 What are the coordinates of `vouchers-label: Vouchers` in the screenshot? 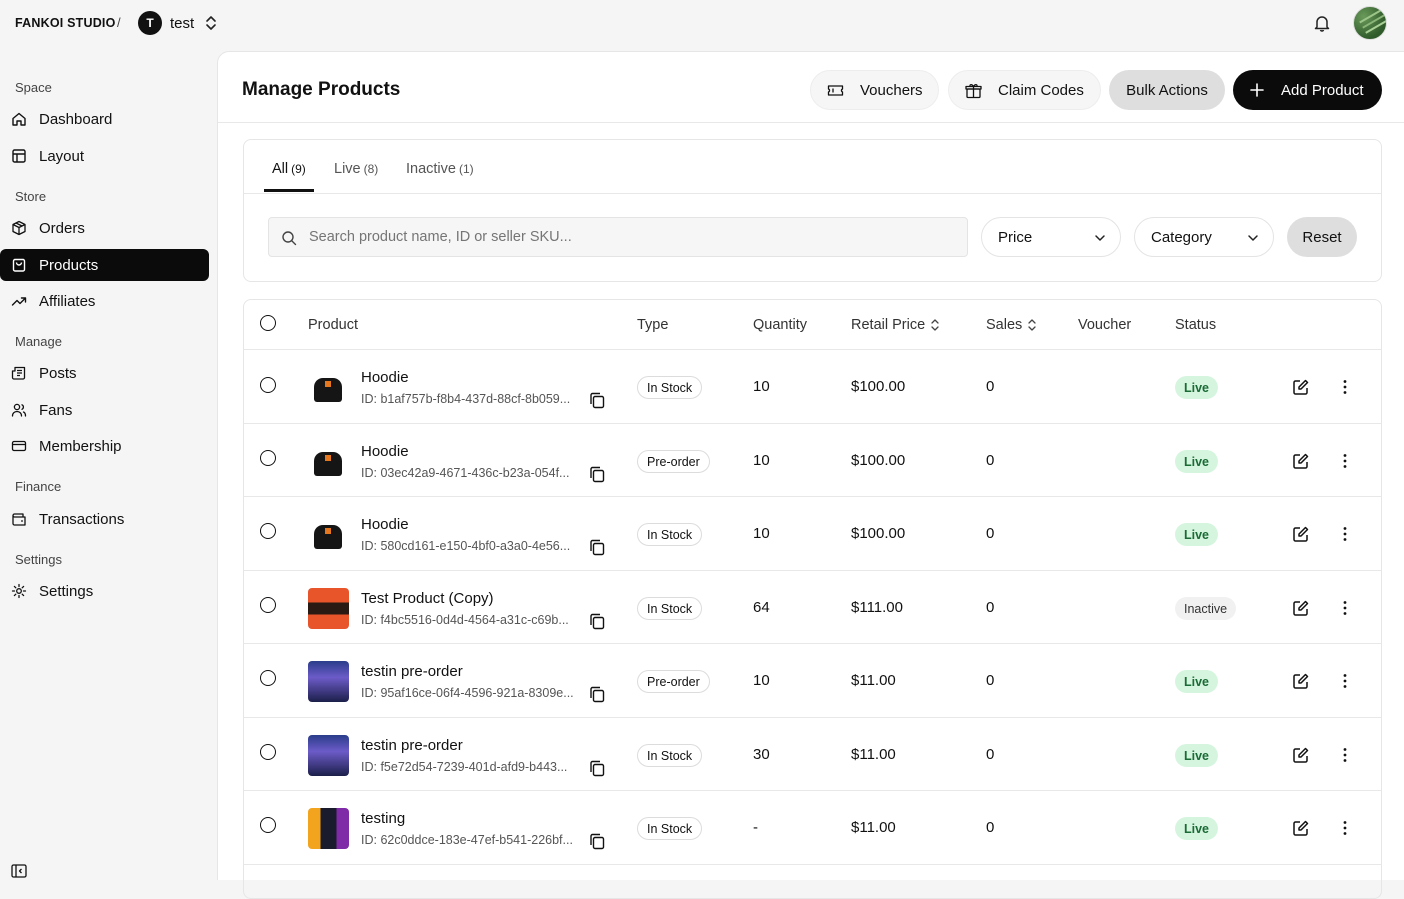 It's located at (891, 90).